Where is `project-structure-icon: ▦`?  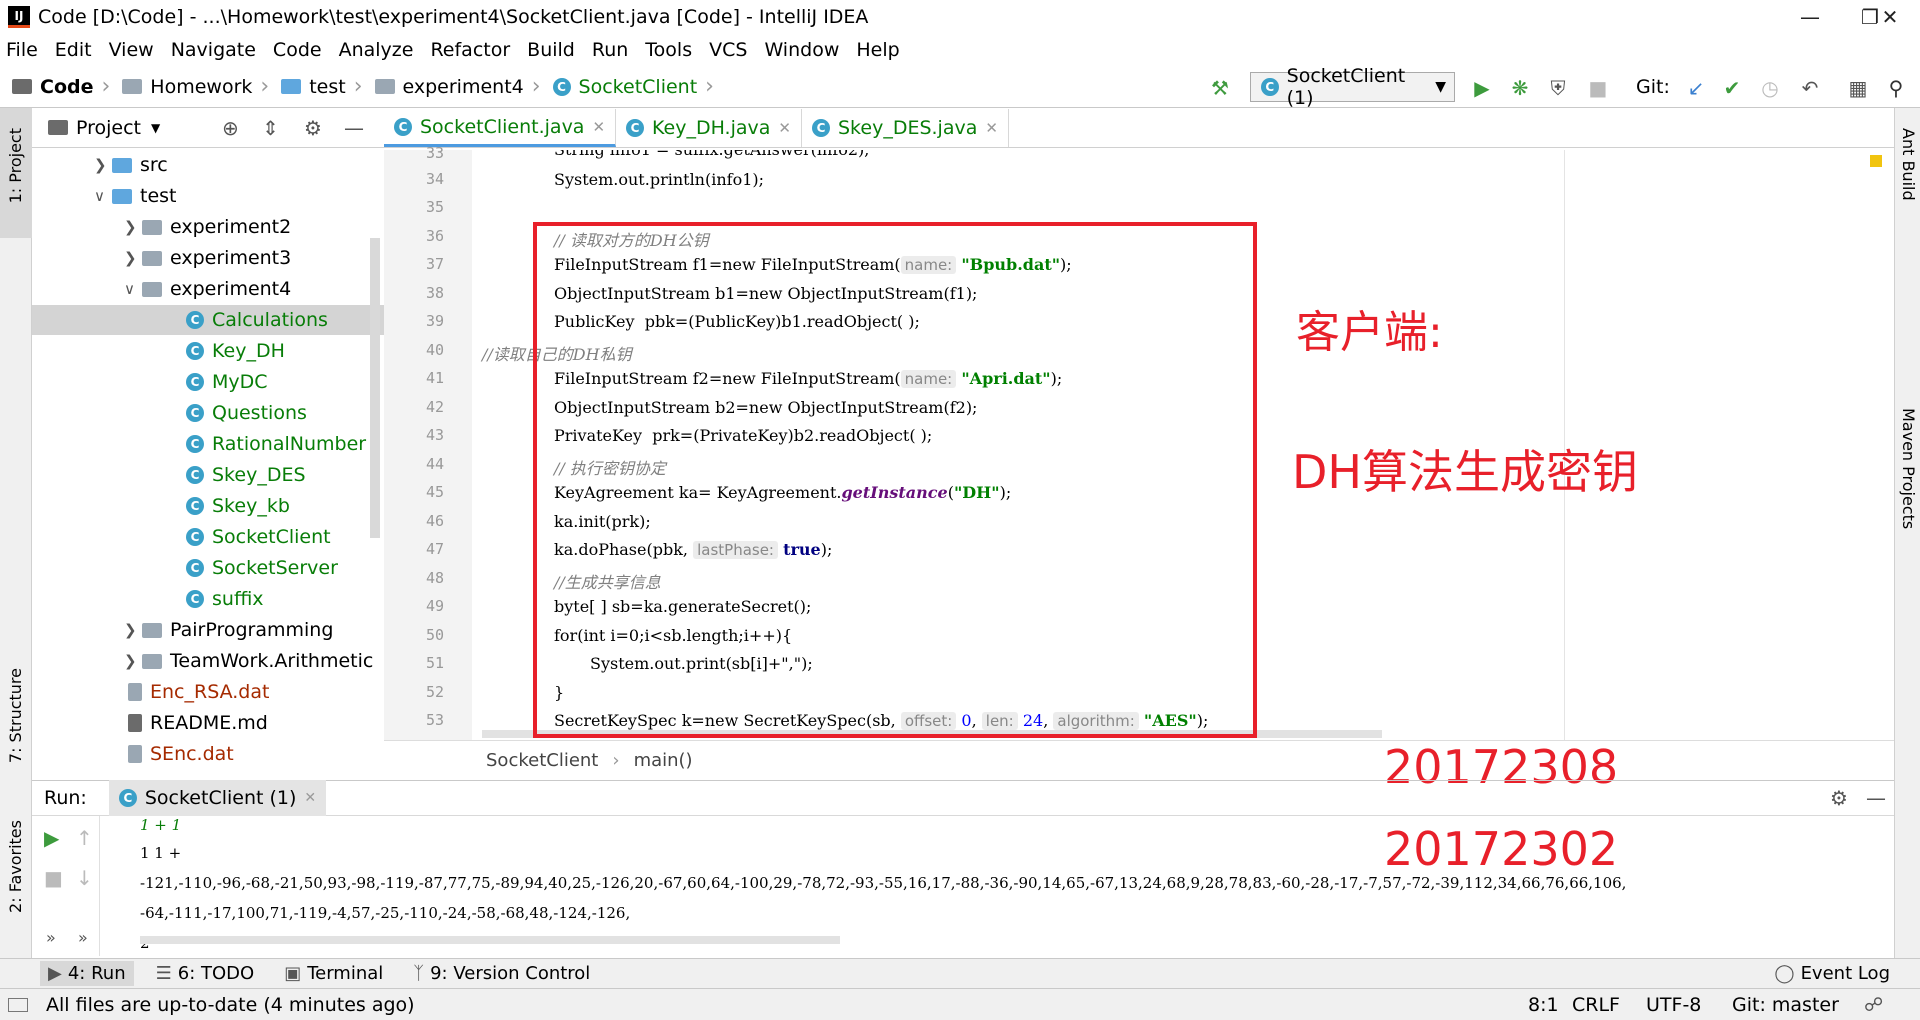
project-structure-icon: ▦ is located at coordinates (1858, 88).